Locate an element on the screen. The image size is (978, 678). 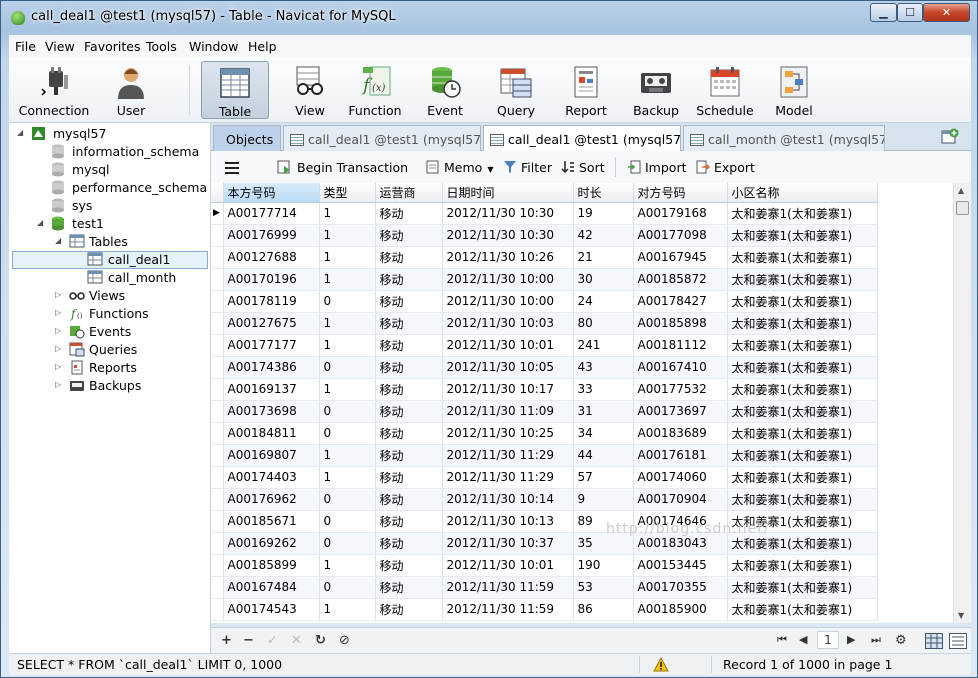
tree-group-functions: ▷ f() Functions is located at coordinates (110, 314).